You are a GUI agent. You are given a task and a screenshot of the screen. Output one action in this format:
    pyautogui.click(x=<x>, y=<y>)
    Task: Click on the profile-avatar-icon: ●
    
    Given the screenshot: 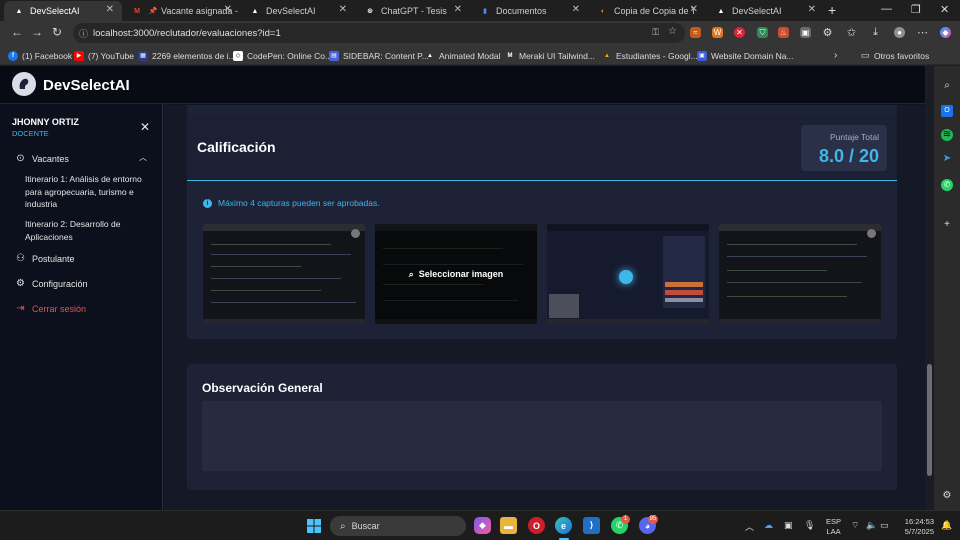 What is the action you would take?
    pyautogui.click(x=899, y=32)
    